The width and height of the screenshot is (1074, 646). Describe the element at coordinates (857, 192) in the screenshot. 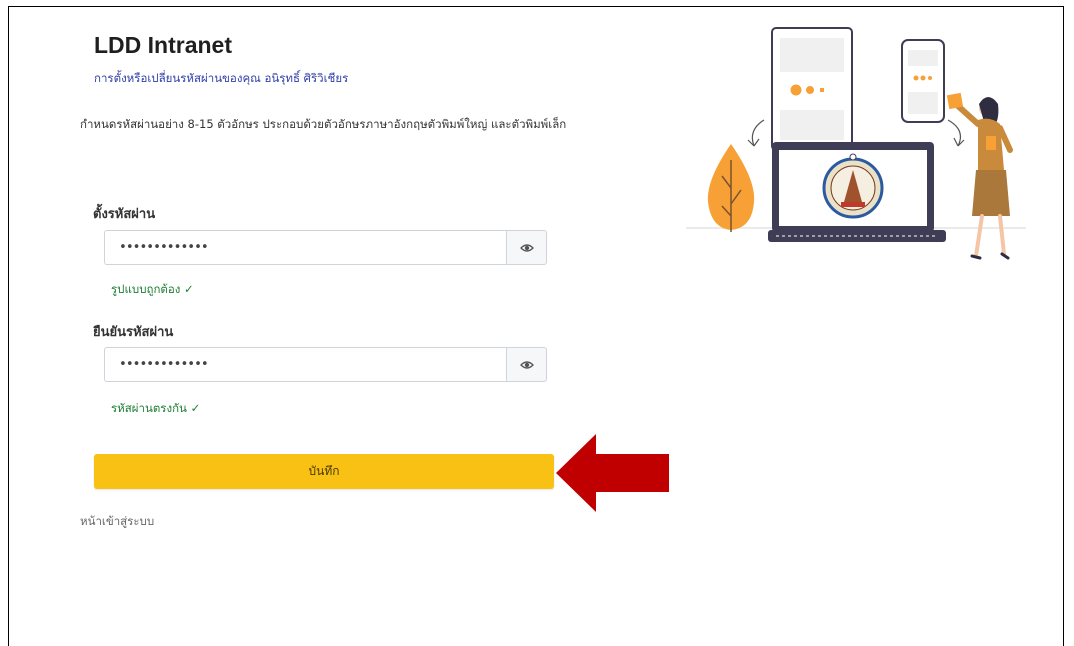

I see `laptop-illustration` at that location.